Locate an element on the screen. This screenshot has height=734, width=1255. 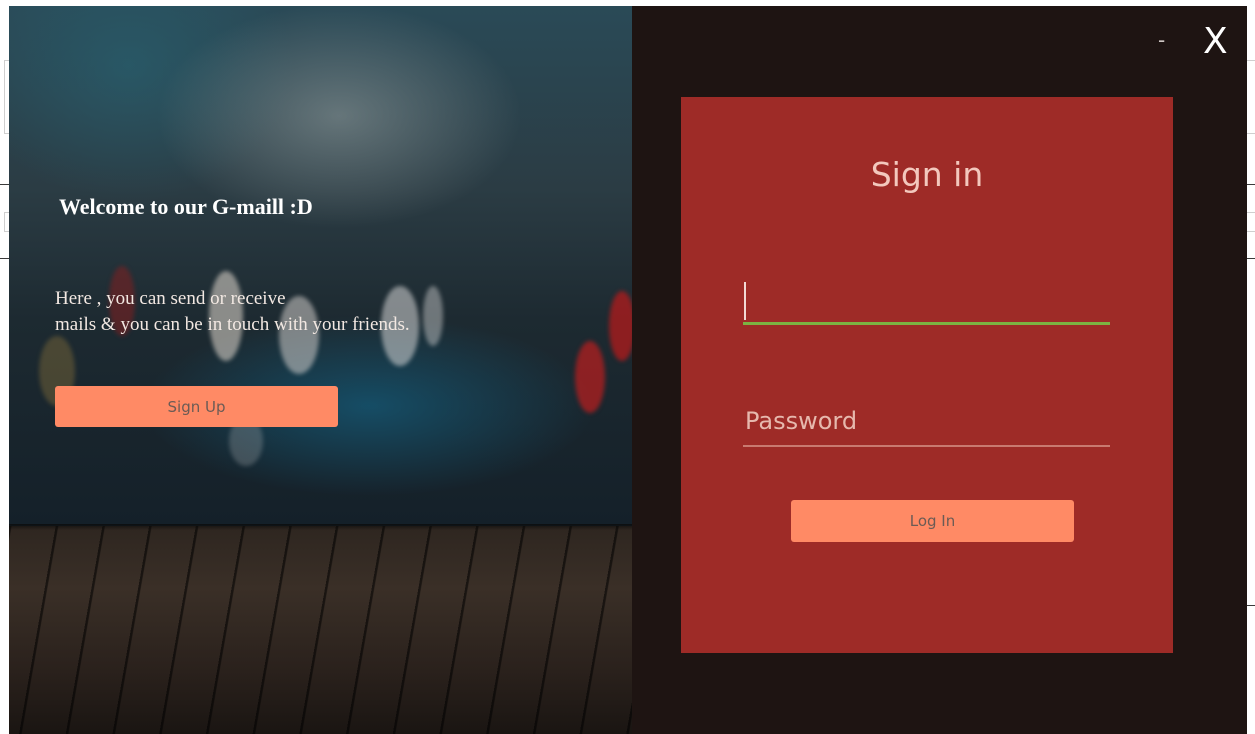
wood-floor is located at coordinates (320, 630).